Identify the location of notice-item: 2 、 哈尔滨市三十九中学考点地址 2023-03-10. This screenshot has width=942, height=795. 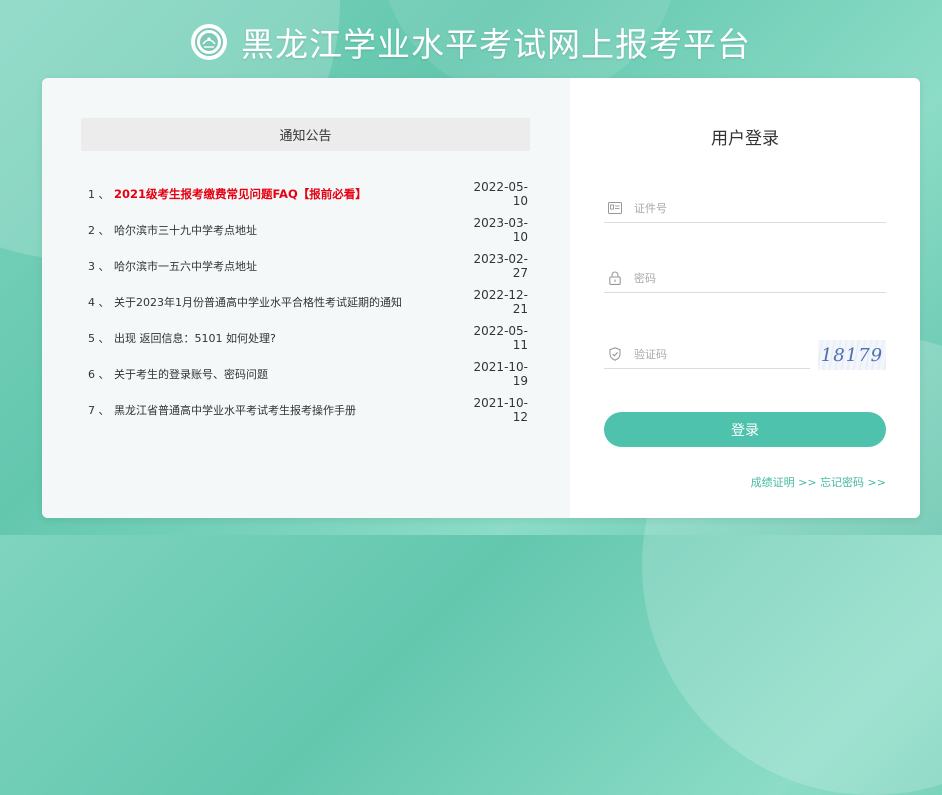
(308, 230).